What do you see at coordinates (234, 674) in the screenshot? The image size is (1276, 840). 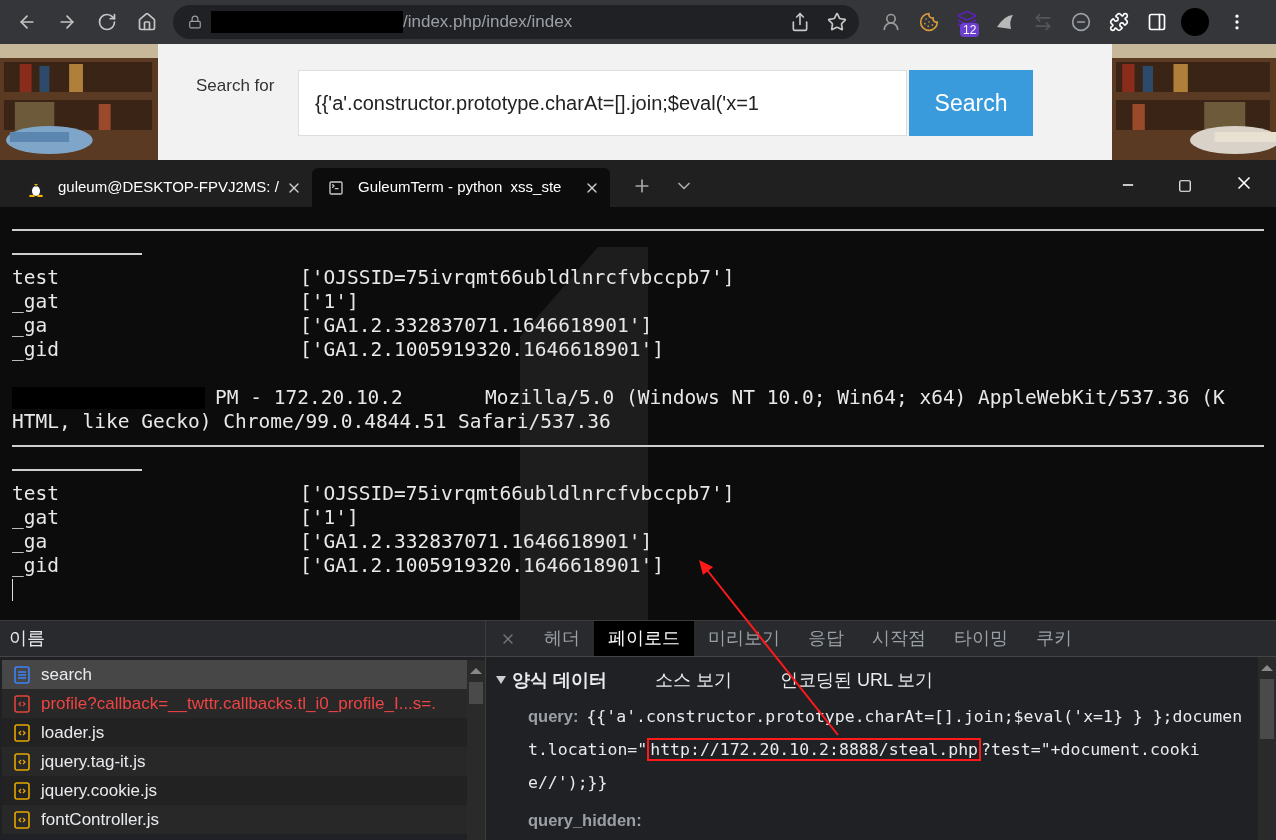 I see `request-row: search` at bounding box center [234, 674].